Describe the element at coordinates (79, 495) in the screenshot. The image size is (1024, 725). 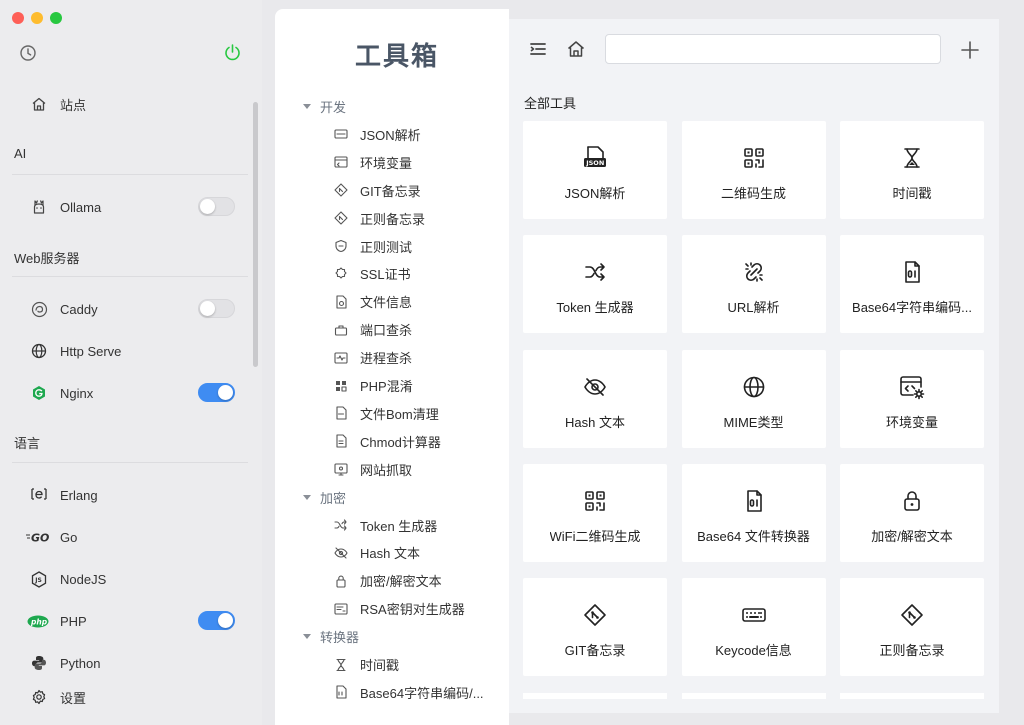
I see `sidebar-item-label: Erlang` at that location.